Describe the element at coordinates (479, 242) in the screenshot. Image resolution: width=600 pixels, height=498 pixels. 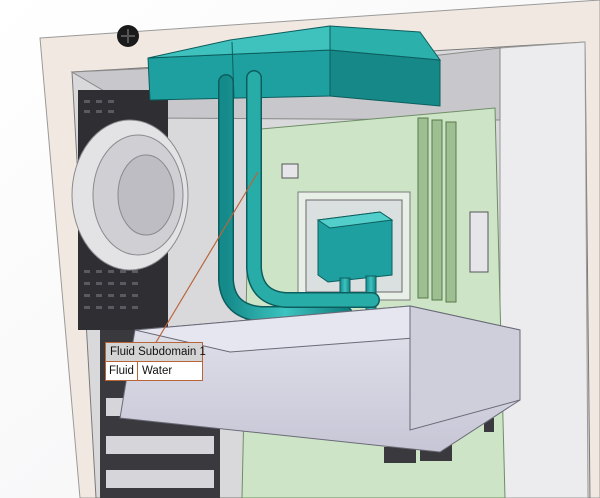
I see `chip` at that location.